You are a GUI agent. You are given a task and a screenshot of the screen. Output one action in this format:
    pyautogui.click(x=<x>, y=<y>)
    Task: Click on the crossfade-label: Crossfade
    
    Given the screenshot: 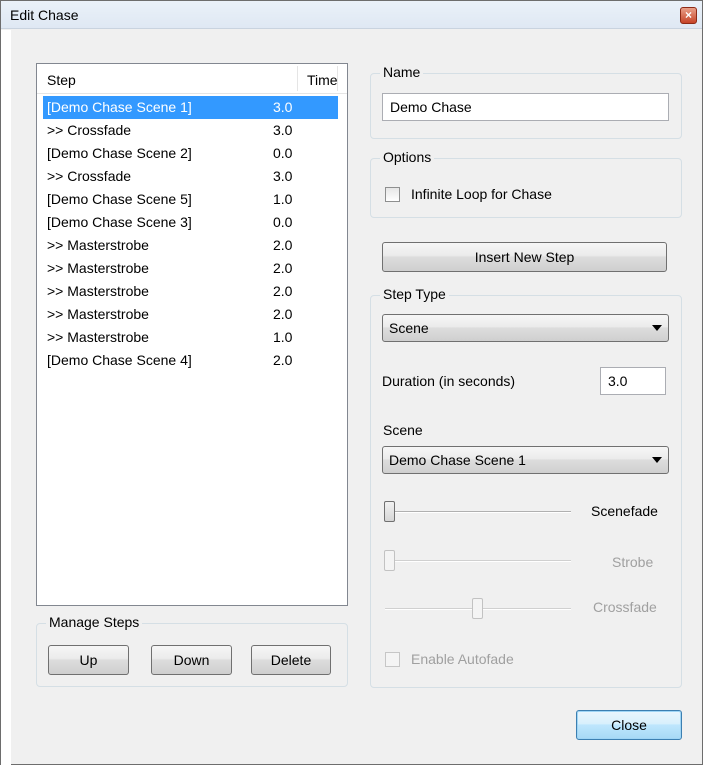 What is the action you would take?
    pyautogui.click(x=625, y=607)
    